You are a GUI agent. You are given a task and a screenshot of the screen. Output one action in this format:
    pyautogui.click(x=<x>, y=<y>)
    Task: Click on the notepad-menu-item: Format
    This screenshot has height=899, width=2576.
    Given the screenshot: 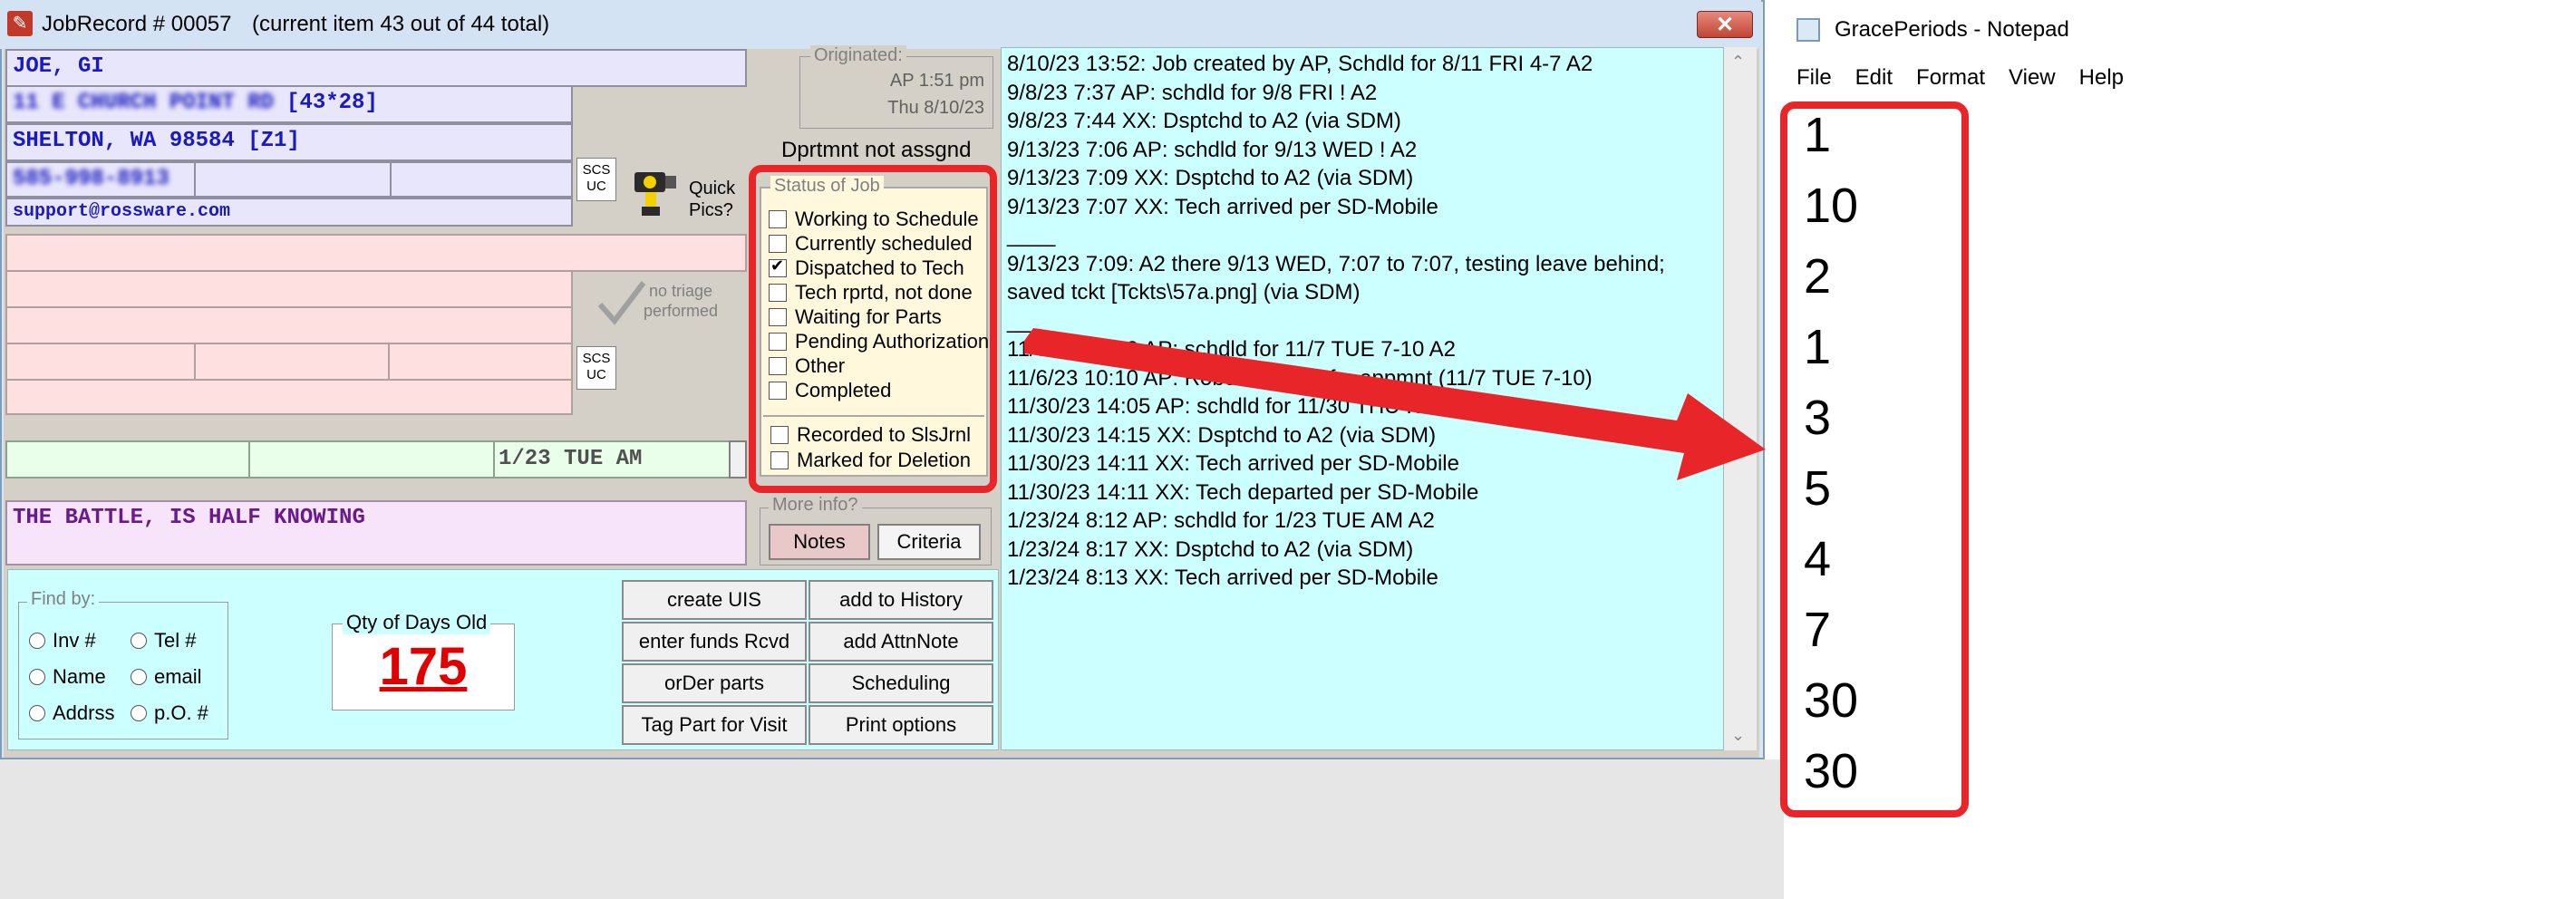 What is the action you would take?
    pyautogui.click(x=1950, y=78)
    